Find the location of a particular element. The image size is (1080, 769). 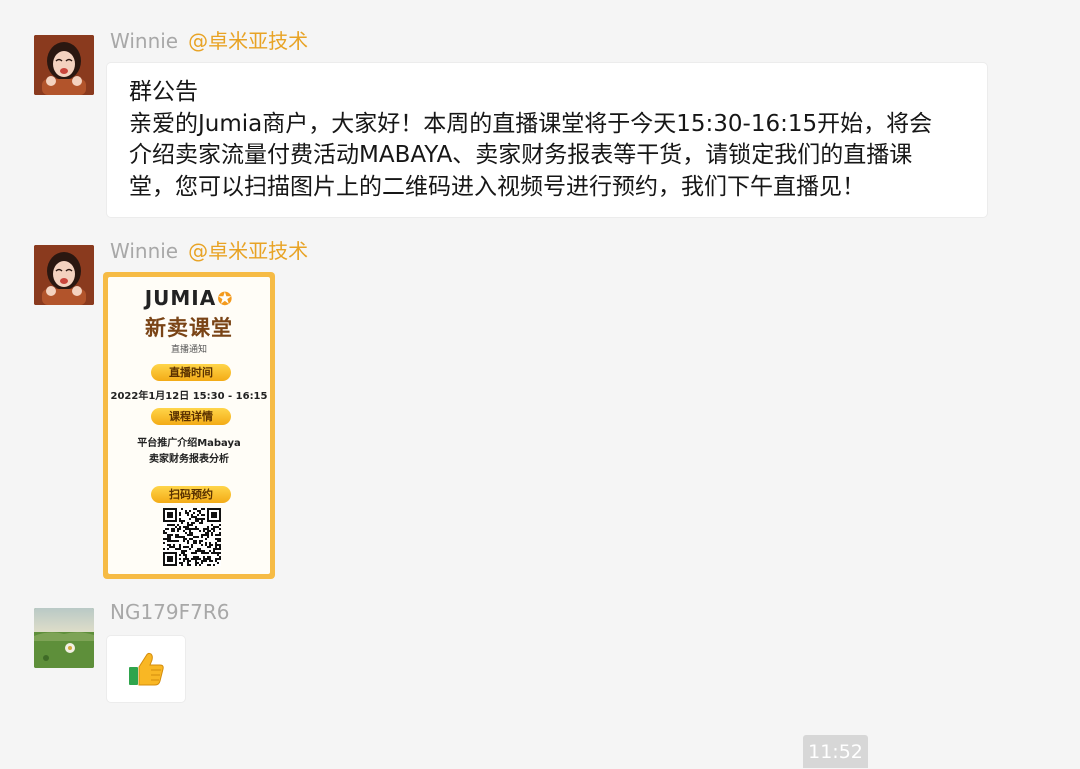

pill-scan: 扫码预约 is located at coordinates (191, 494).